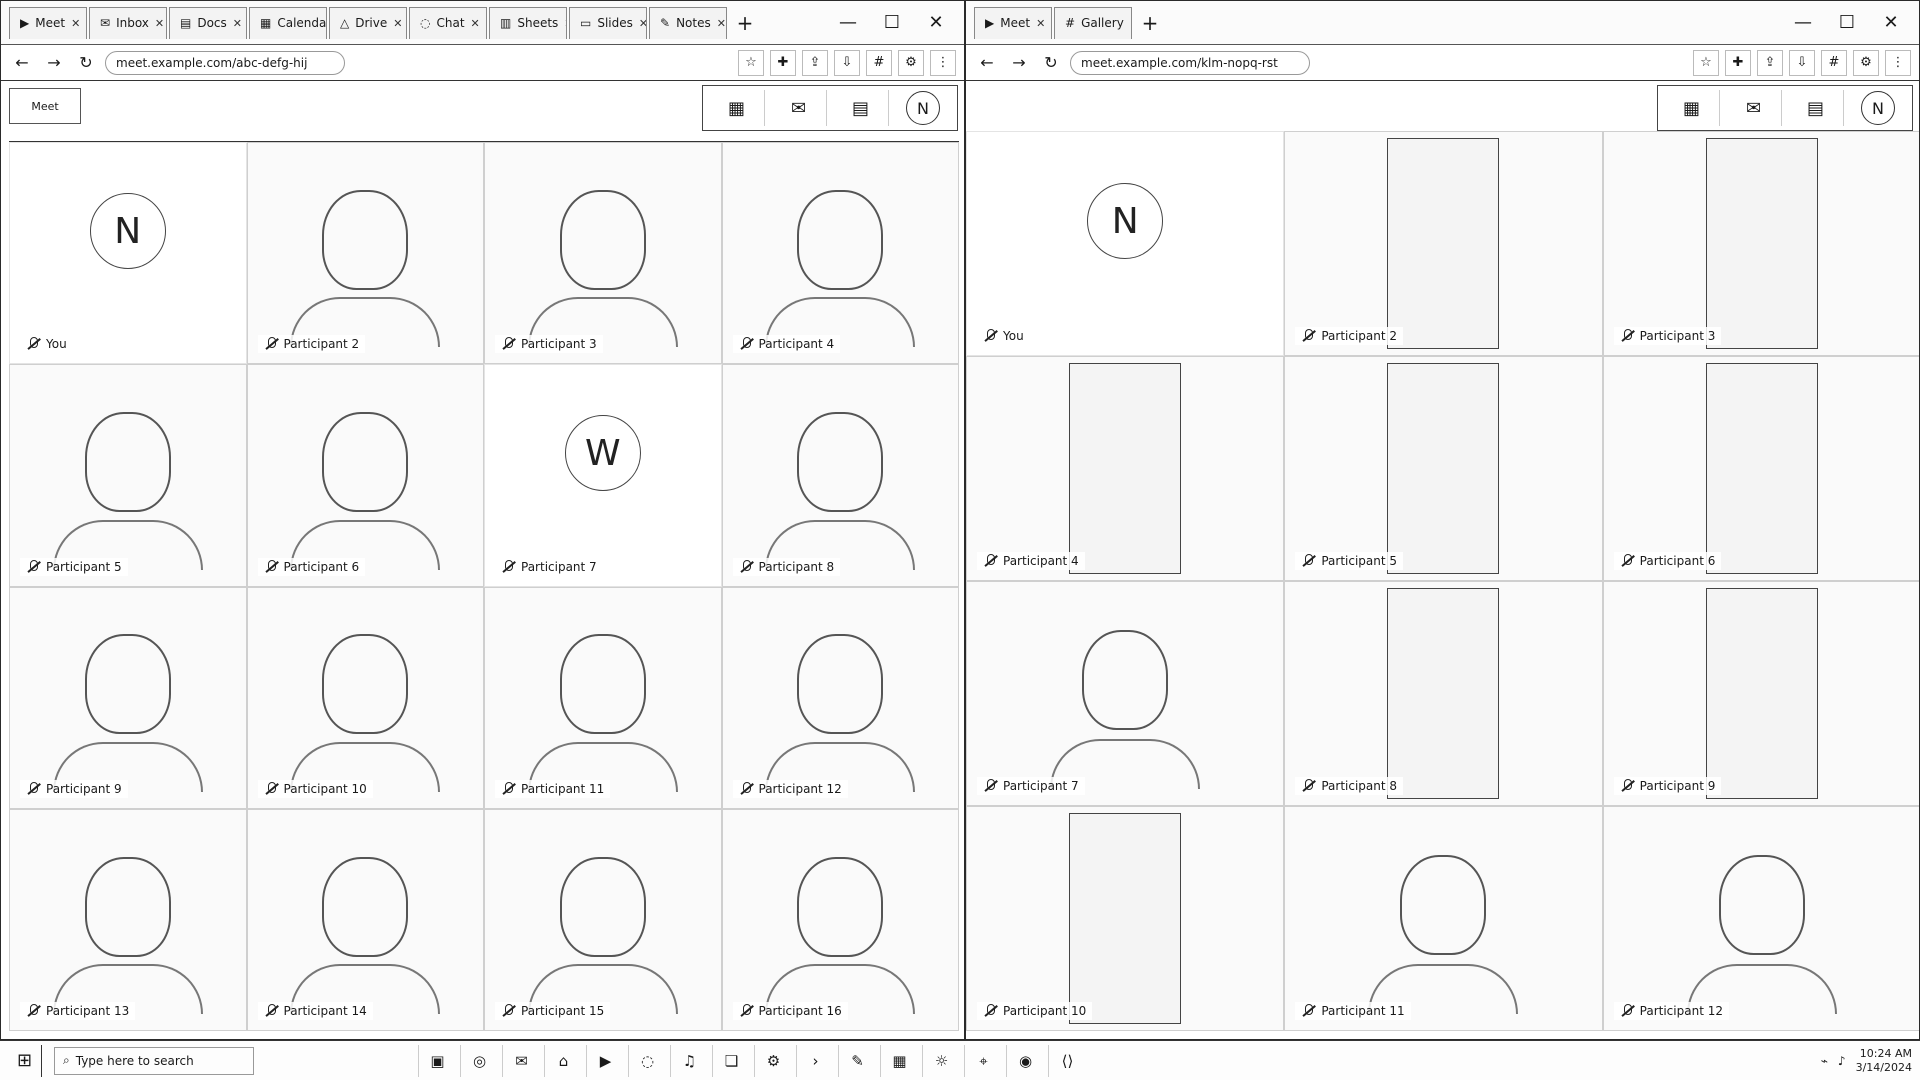  What do you see at coordinates (899, 1060) in the screenshot?
I see `calendar-icon: ▦` at bounding box center [899, 1060].